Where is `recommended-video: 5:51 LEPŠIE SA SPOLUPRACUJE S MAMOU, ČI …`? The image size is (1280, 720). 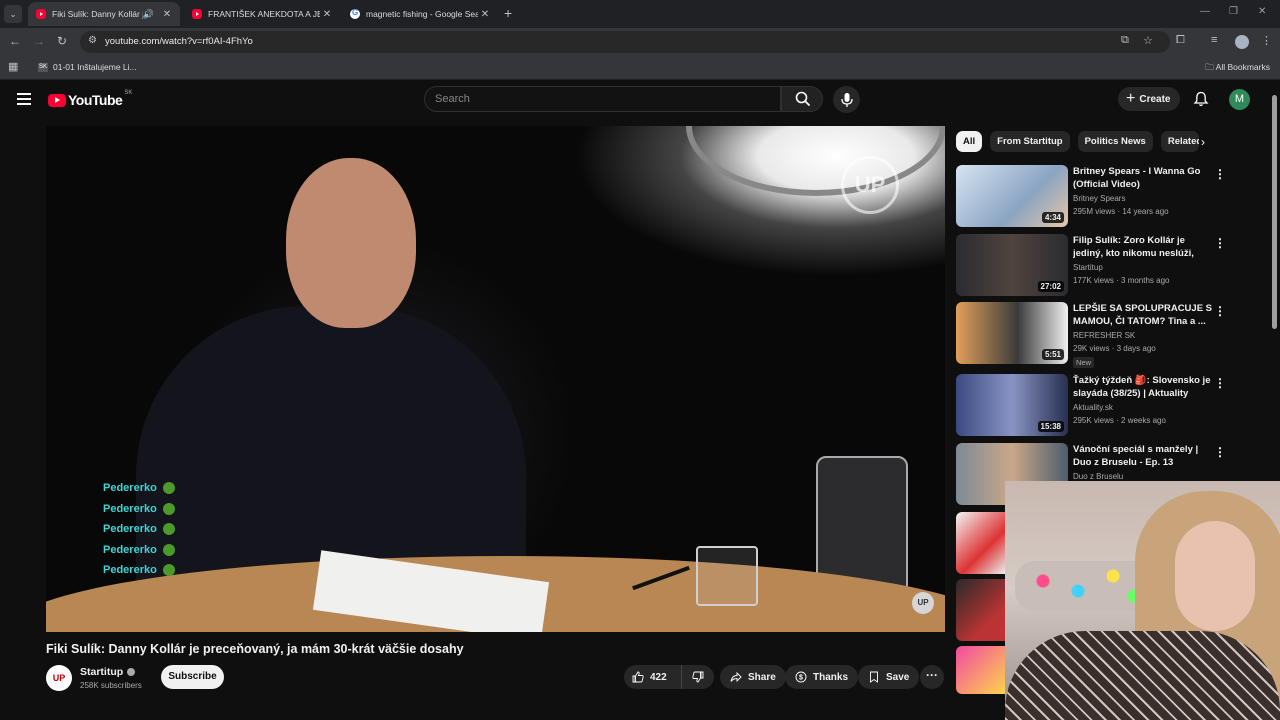 recommended-video: 5:51 LEPŠIE SA SPOLUPRACUJE S MAMOU, ČI … is located at coordinates (1091, 335).